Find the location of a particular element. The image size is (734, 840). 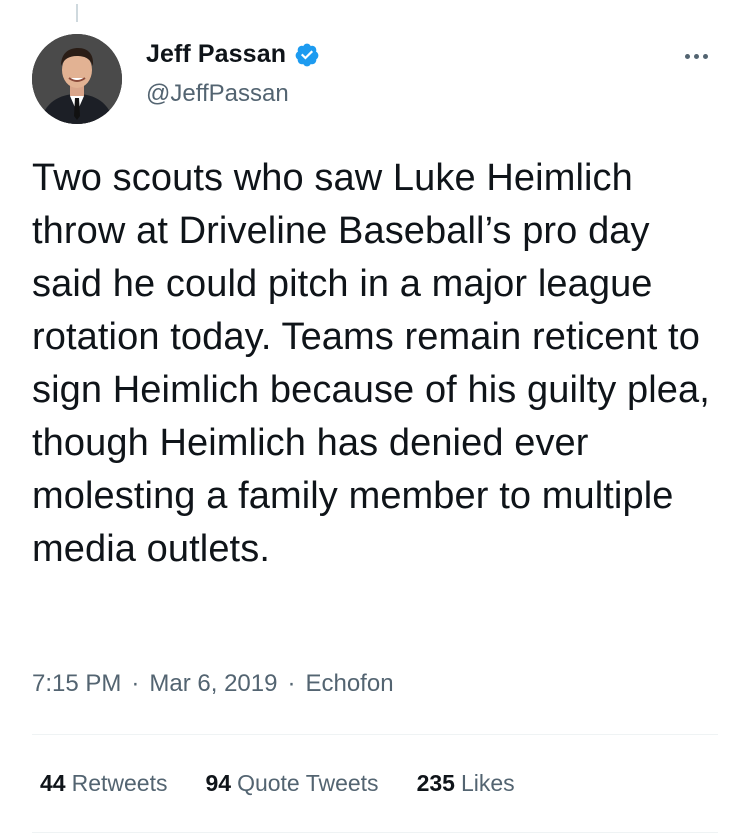

tweet-date: Mar 6, 2019 is located at coordinates (213, 684).